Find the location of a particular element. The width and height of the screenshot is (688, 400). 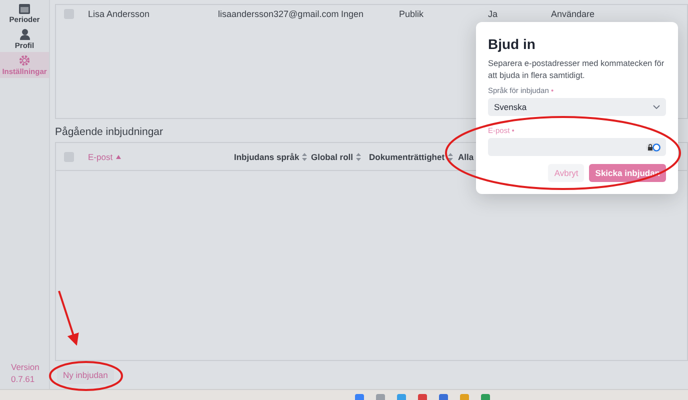

version-number: 0.7.61 is located at coordinates (23, 379).